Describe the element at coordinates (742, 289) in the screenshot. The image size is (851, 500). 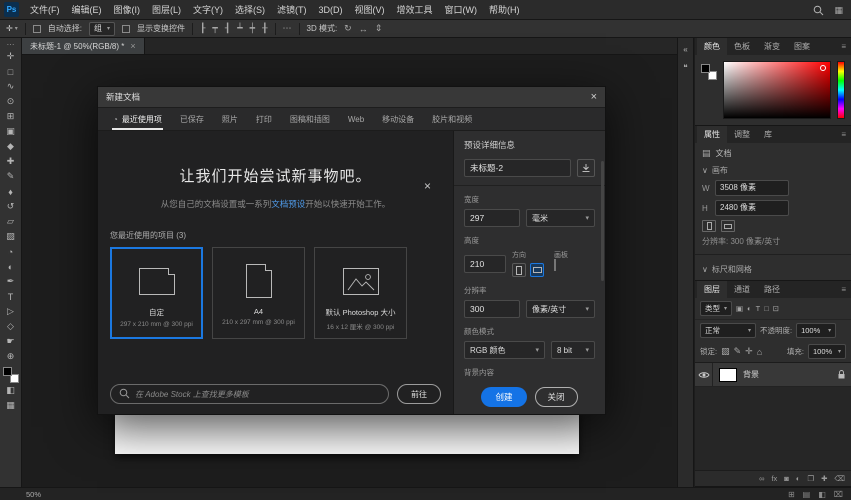
I see `tab-channels: 通道` at that location.